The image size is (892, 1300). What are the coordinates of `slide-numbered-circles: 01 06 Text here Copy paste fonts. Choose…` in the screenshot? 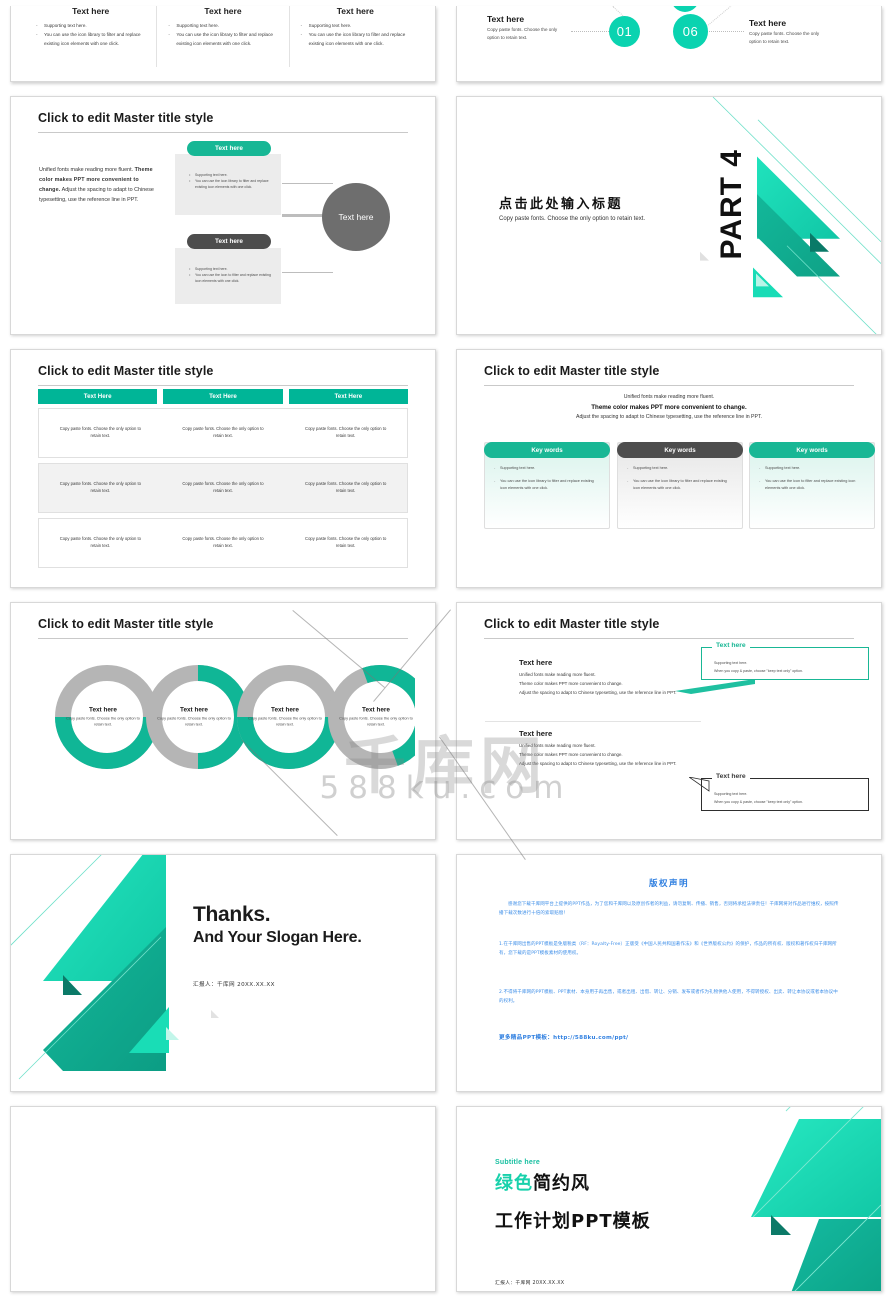 It's located at (669, 44).